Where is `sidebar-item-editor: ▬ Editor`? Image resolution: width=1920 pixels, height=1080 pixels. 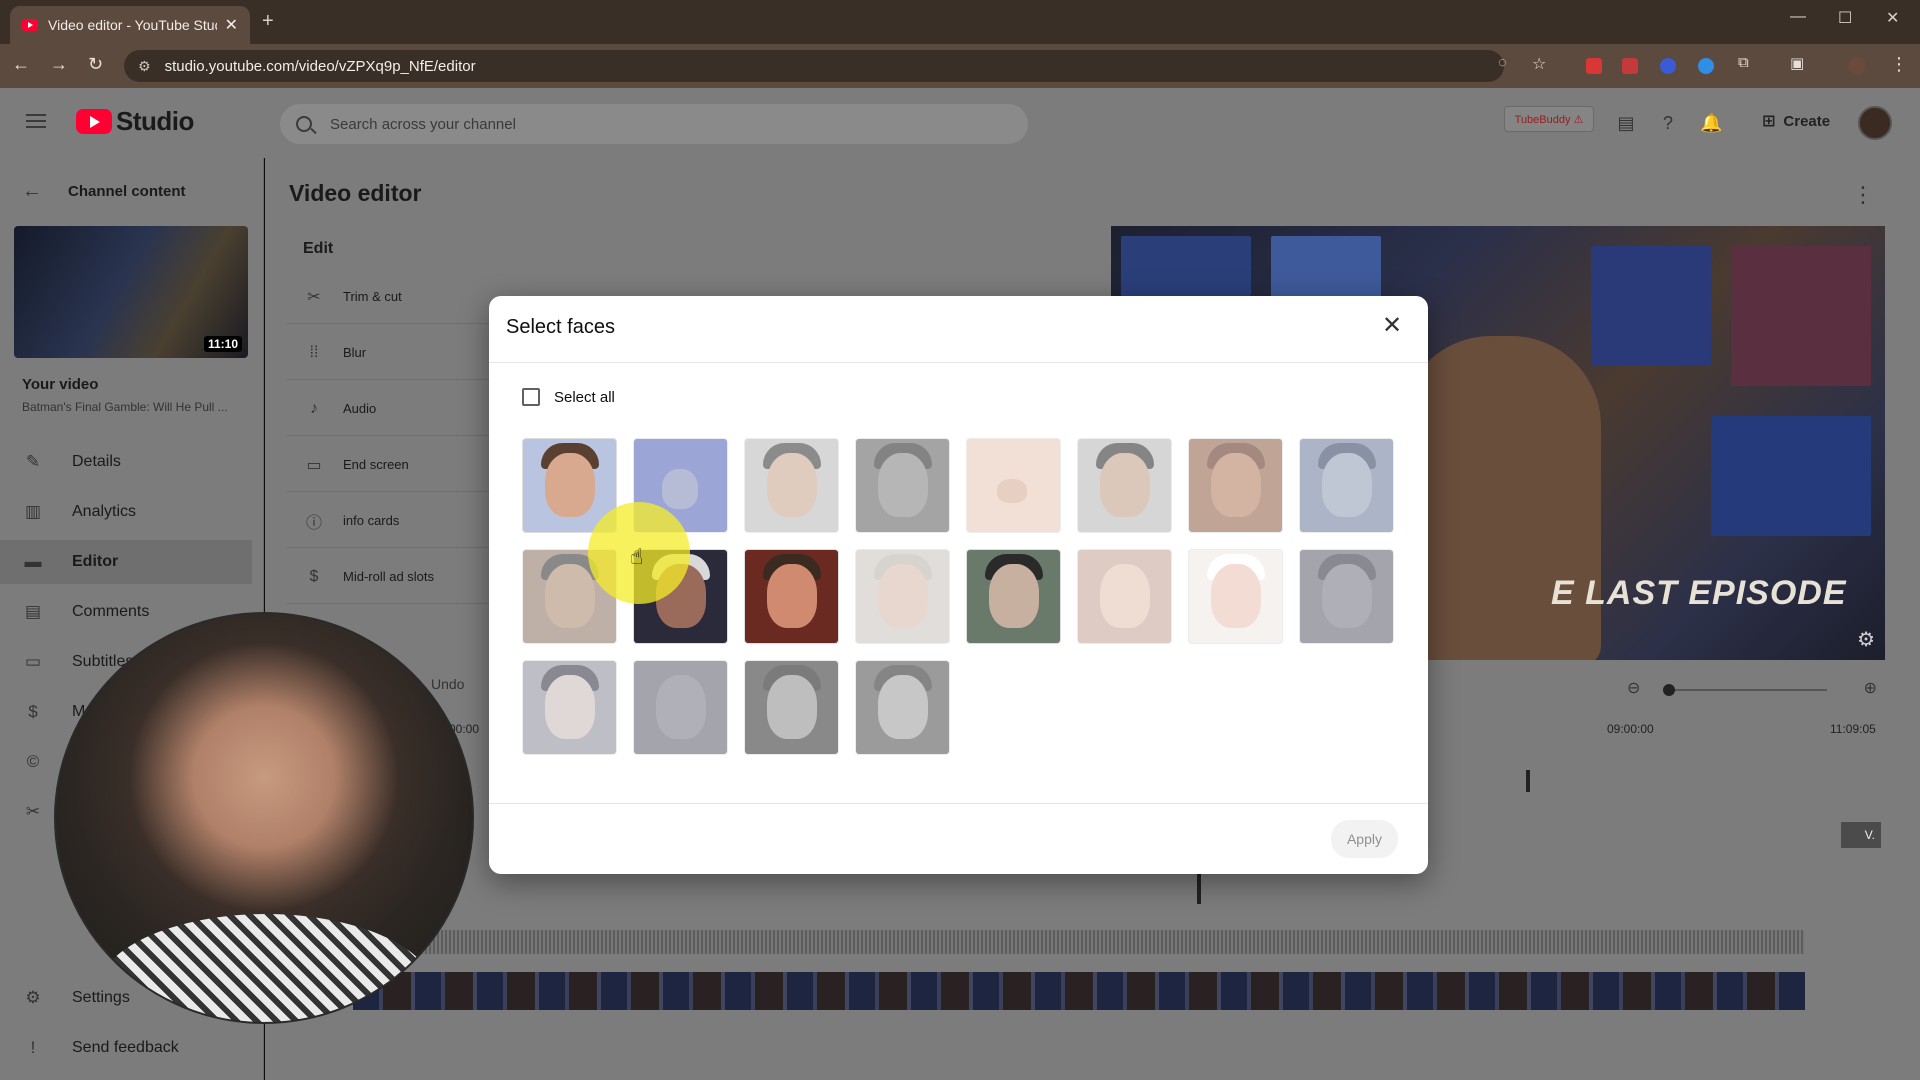
sidebar-item-editor: ▬ Editor is located at coordinates (126, 562).